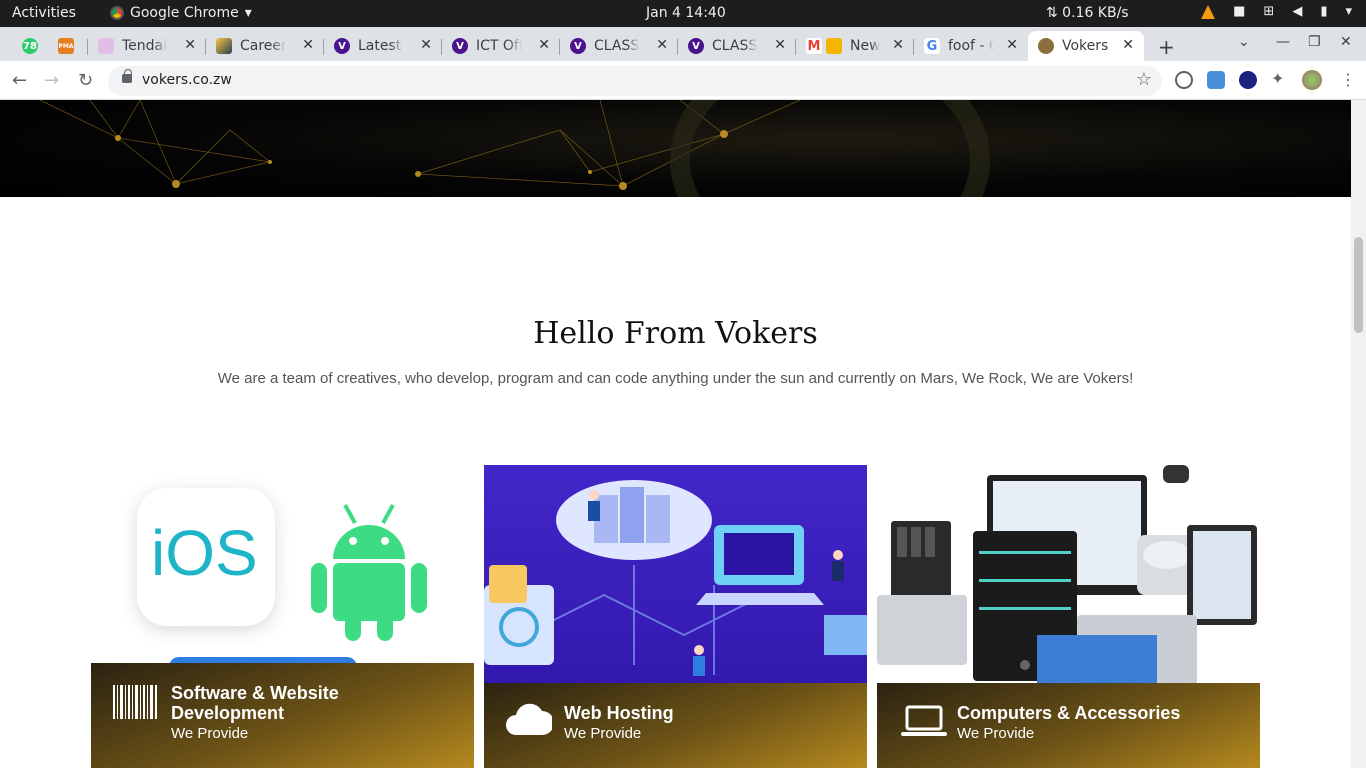 This screenshot has height=768, width=1366. Describe the element at coordinates (1248, 80) in the screenshot. I see `extension-check-icon` at that location.